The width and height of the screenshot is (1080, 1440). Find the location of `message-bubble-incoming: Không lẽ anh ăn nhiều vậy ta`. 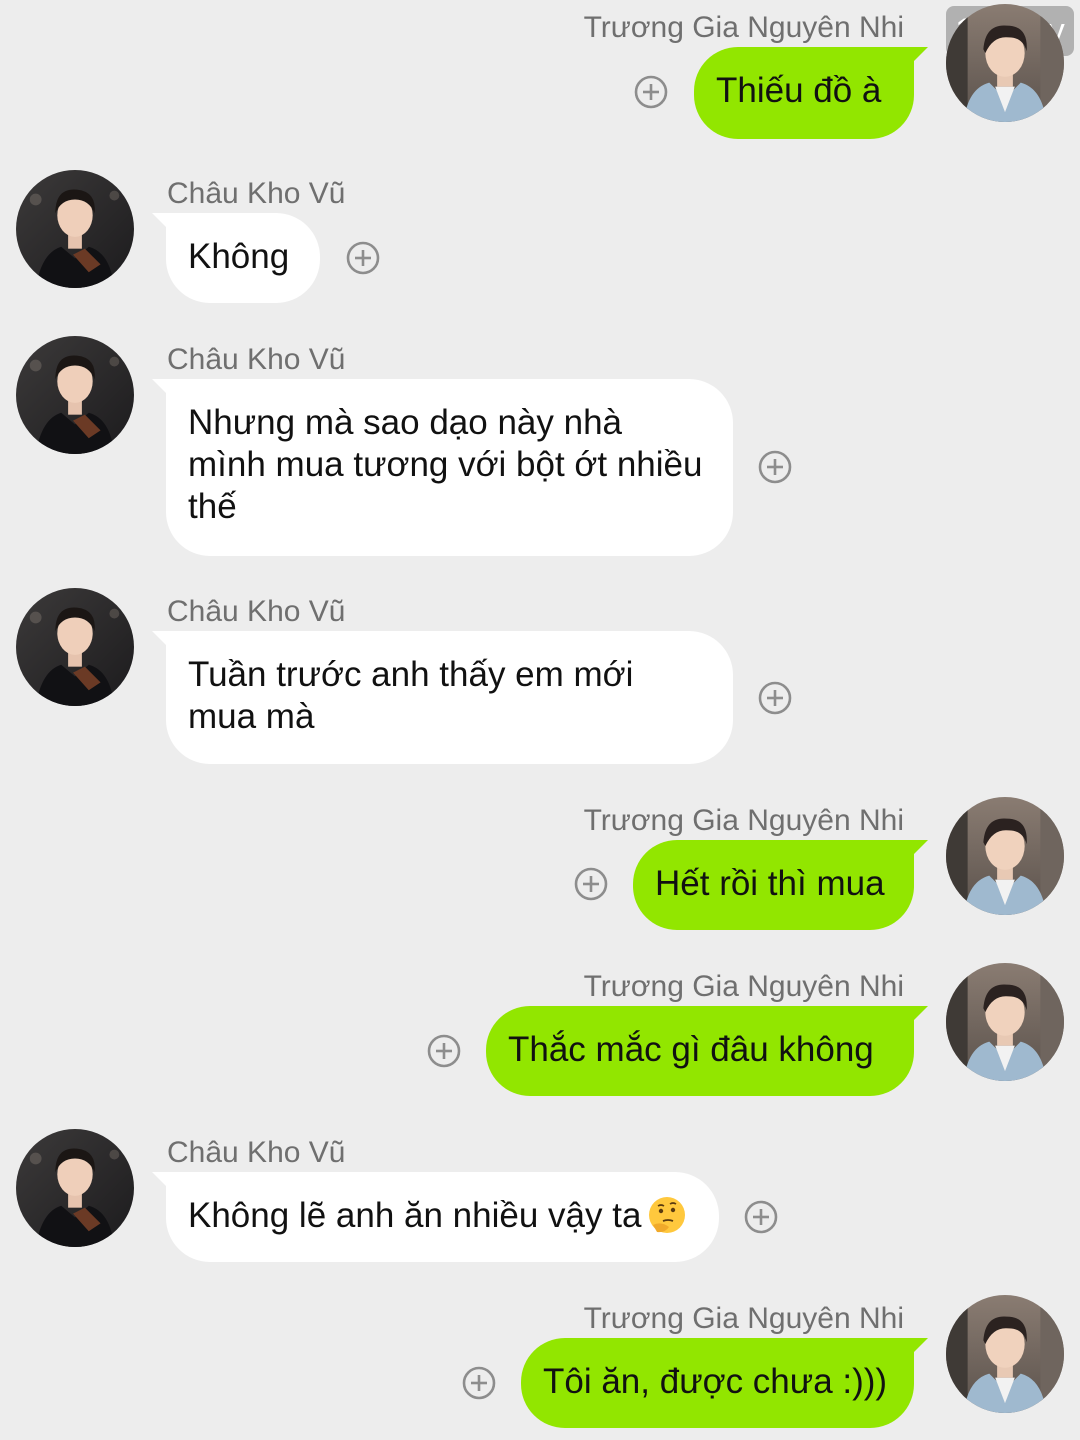

message-bubble-incoming: Không lẽ anh ăn nhiều vậy ta is located at coordinates (435, 1217).